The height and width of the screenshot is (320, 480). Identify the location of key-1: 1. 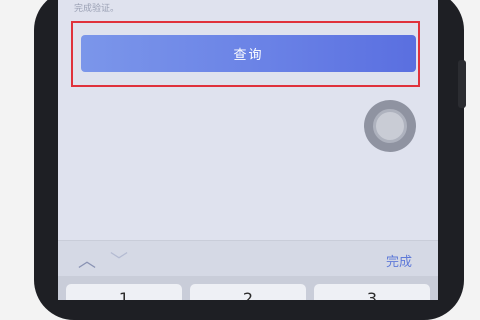
(124, 292).